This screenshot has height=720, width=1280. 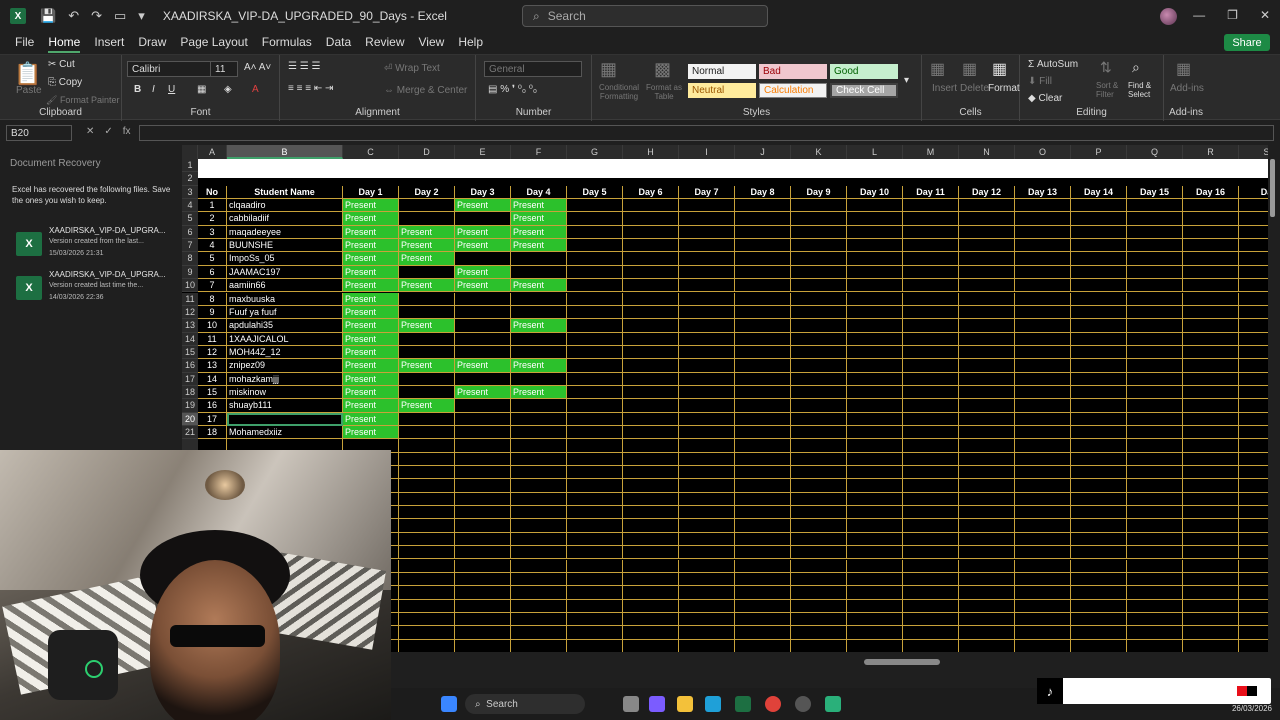 I want to click on column-header: K, so click(x=819, y=152).